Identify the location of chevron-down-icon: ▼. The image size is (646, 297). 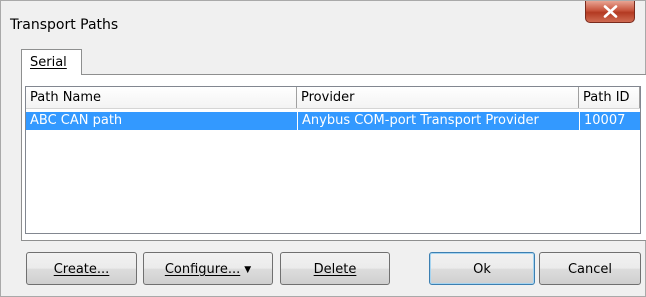
(248, 270).